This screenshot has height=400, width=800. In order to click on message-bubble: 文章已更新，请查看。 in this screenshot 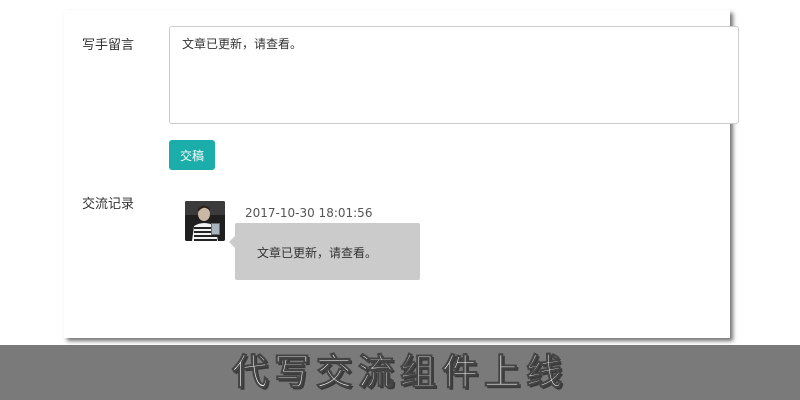, I will do `click(324, 251)`.